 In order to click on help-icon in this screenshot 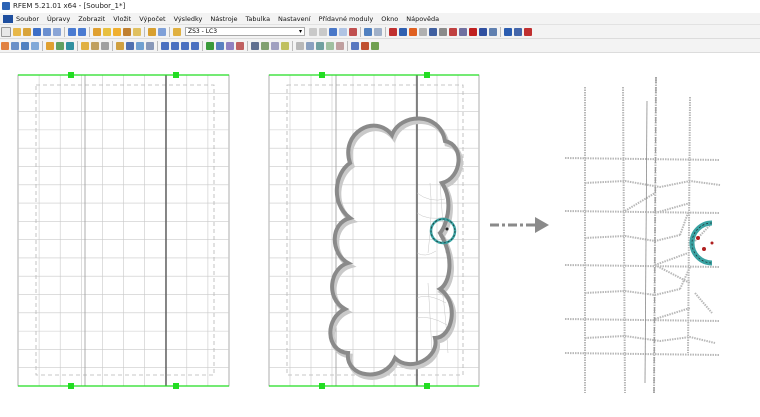, I will do `click(493, 31)`.